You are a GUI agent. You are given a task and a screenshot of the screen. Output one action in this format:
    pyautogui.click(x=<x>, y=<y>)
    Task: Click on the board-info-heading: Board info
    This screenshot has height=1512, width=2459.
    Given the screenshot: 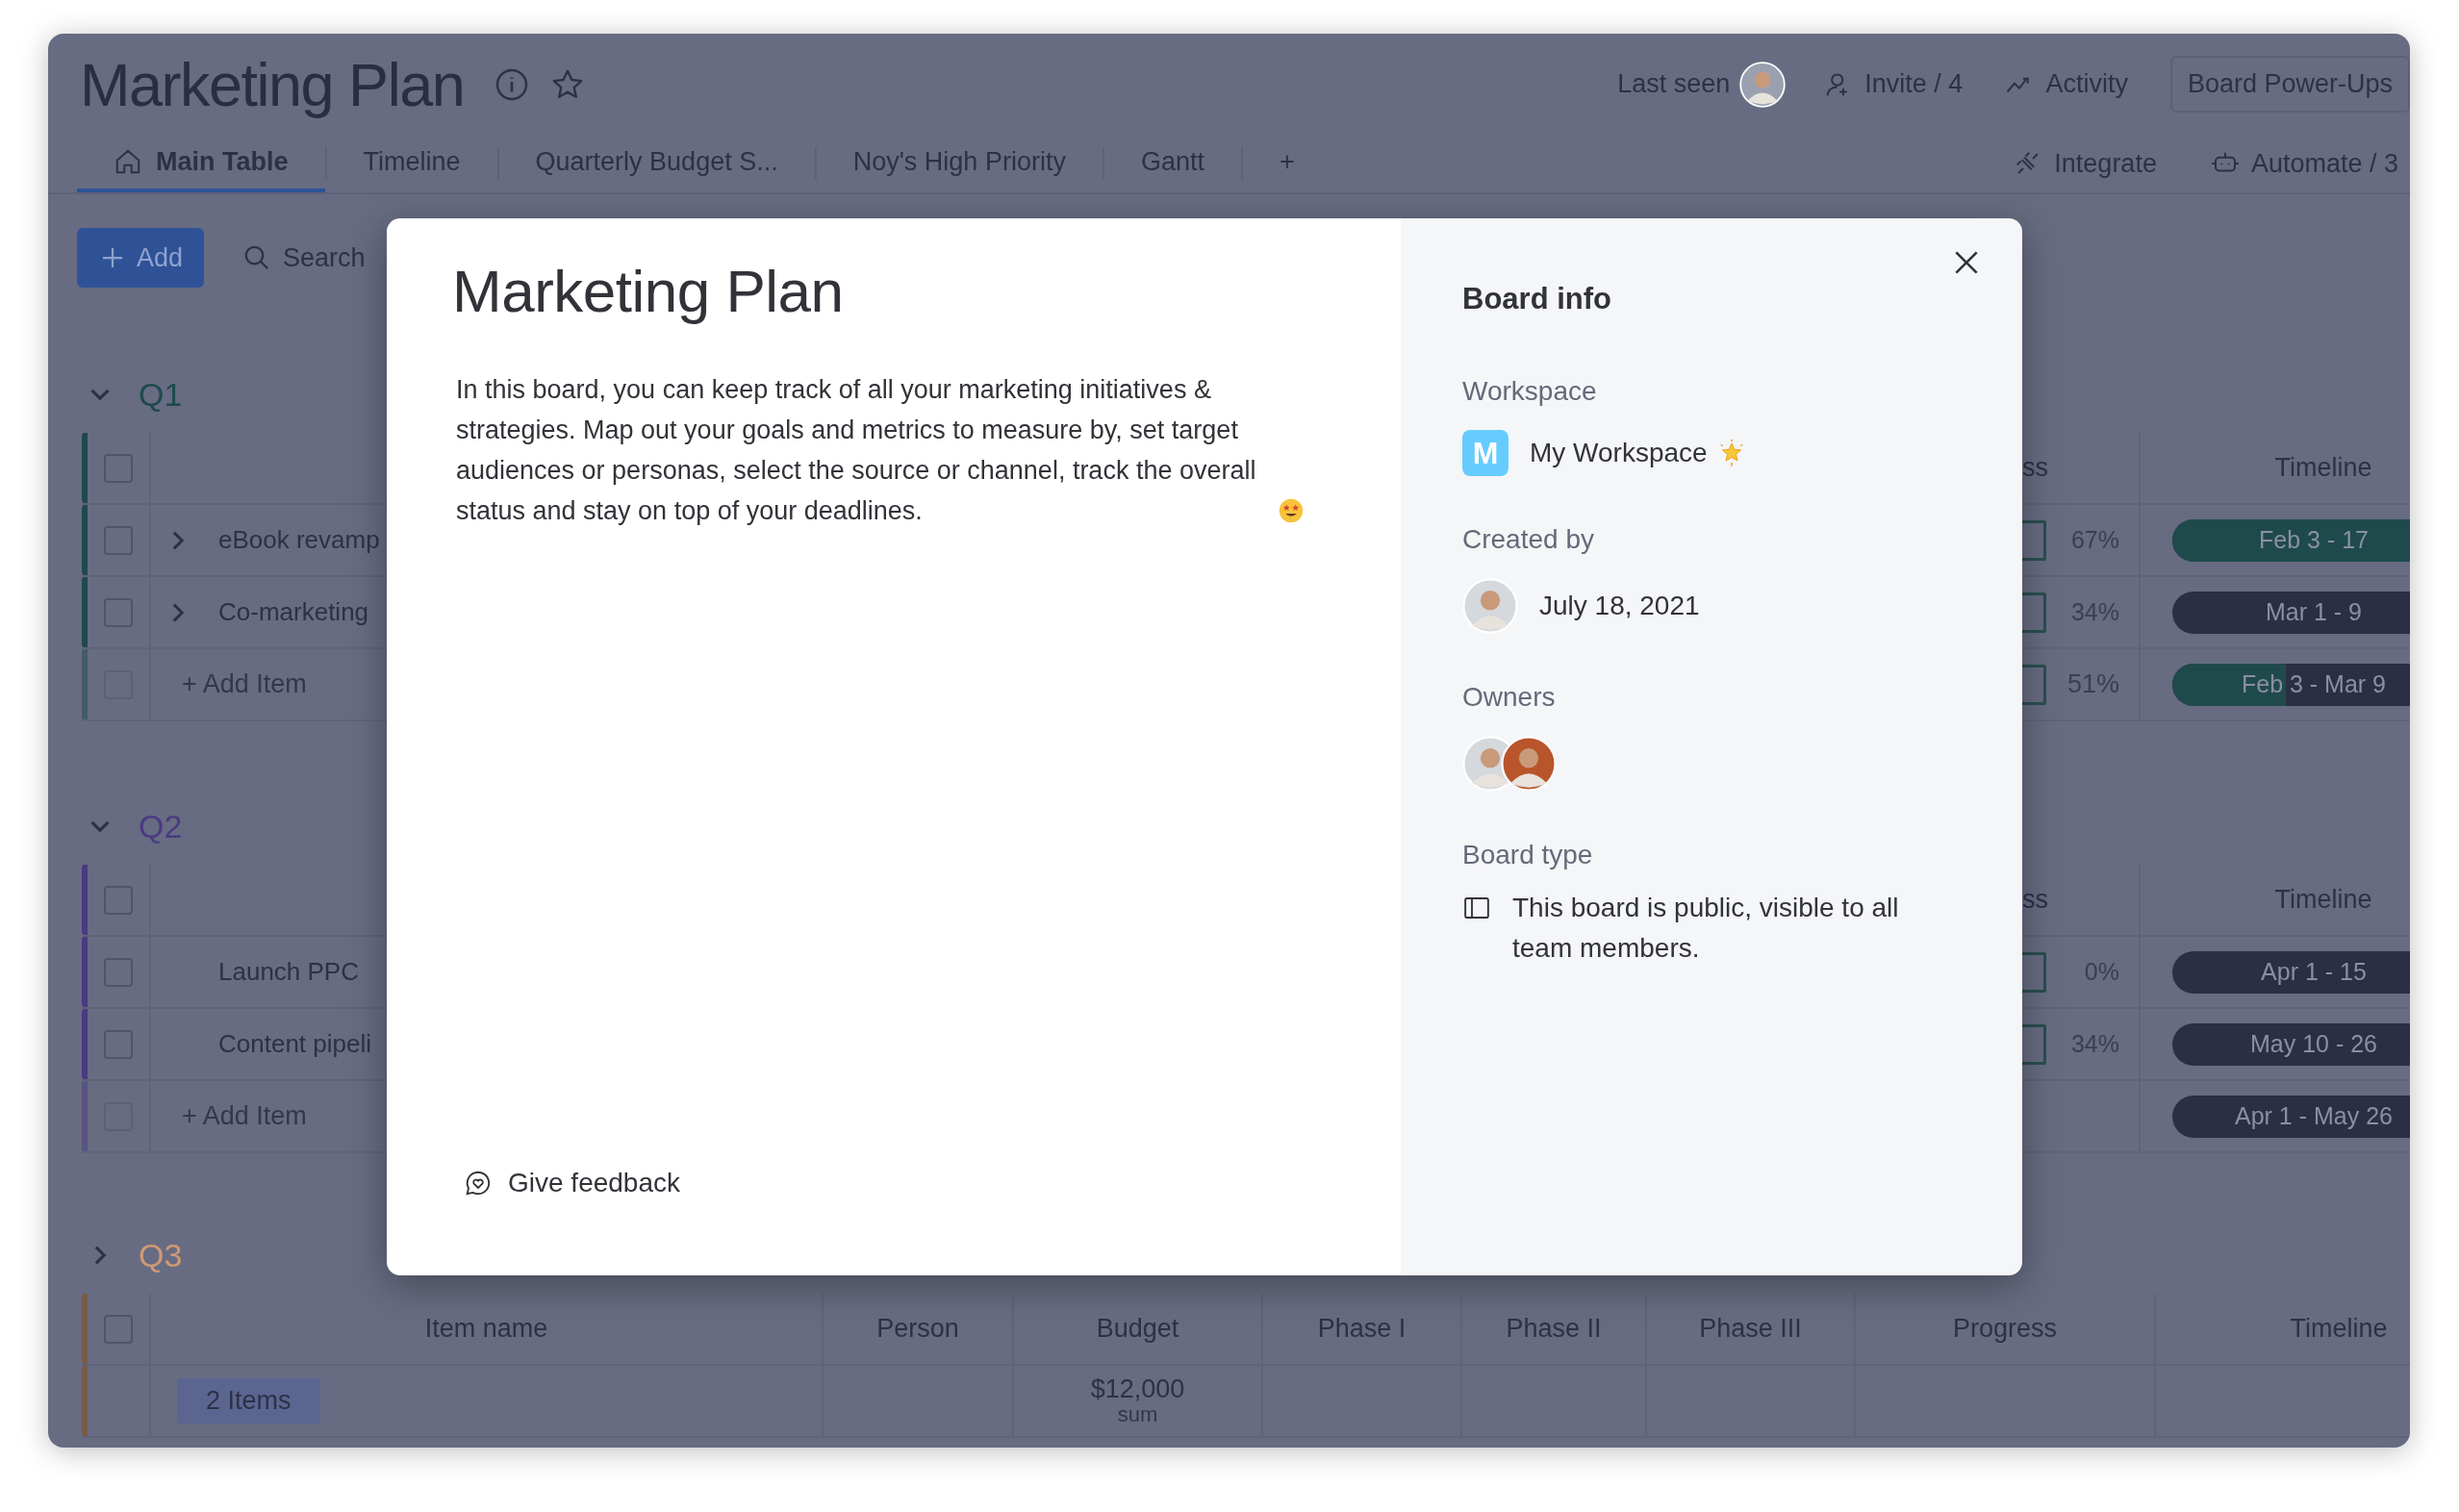 What is the action you would take?
    pyautogui.click(x=1536, y=299)
    